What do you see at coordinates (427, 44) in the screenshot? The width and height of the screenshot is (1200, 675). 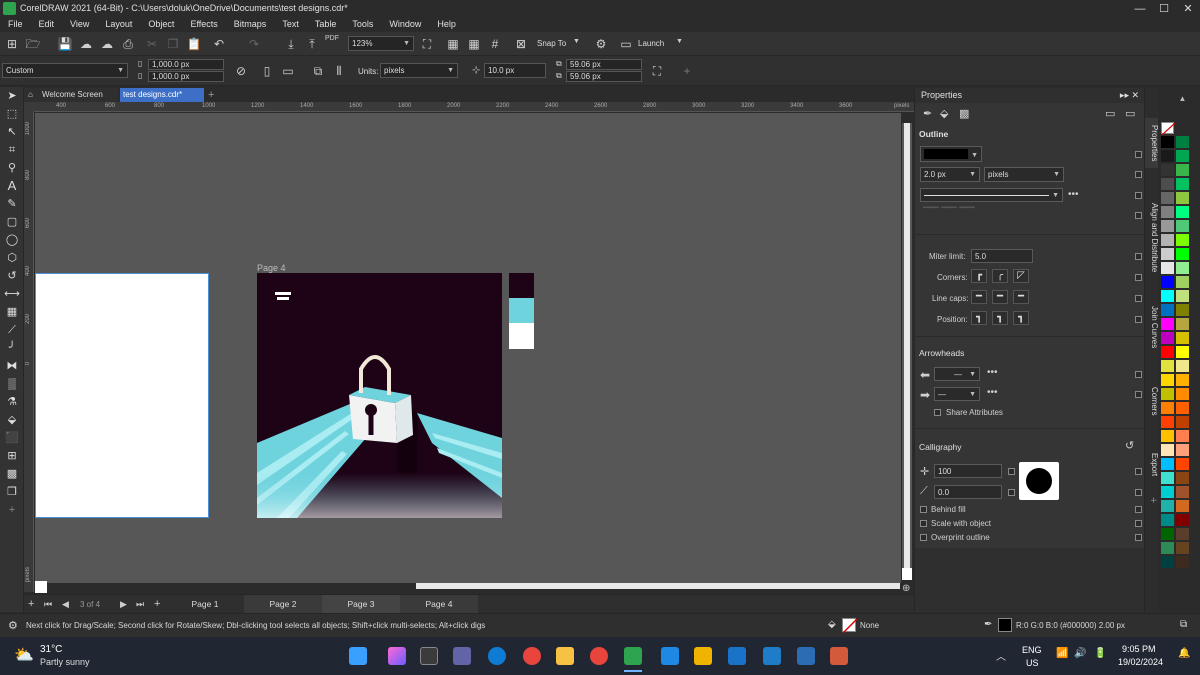 I see `full-screen-preview-icon: ⛶` at bounding box center [427, 44].